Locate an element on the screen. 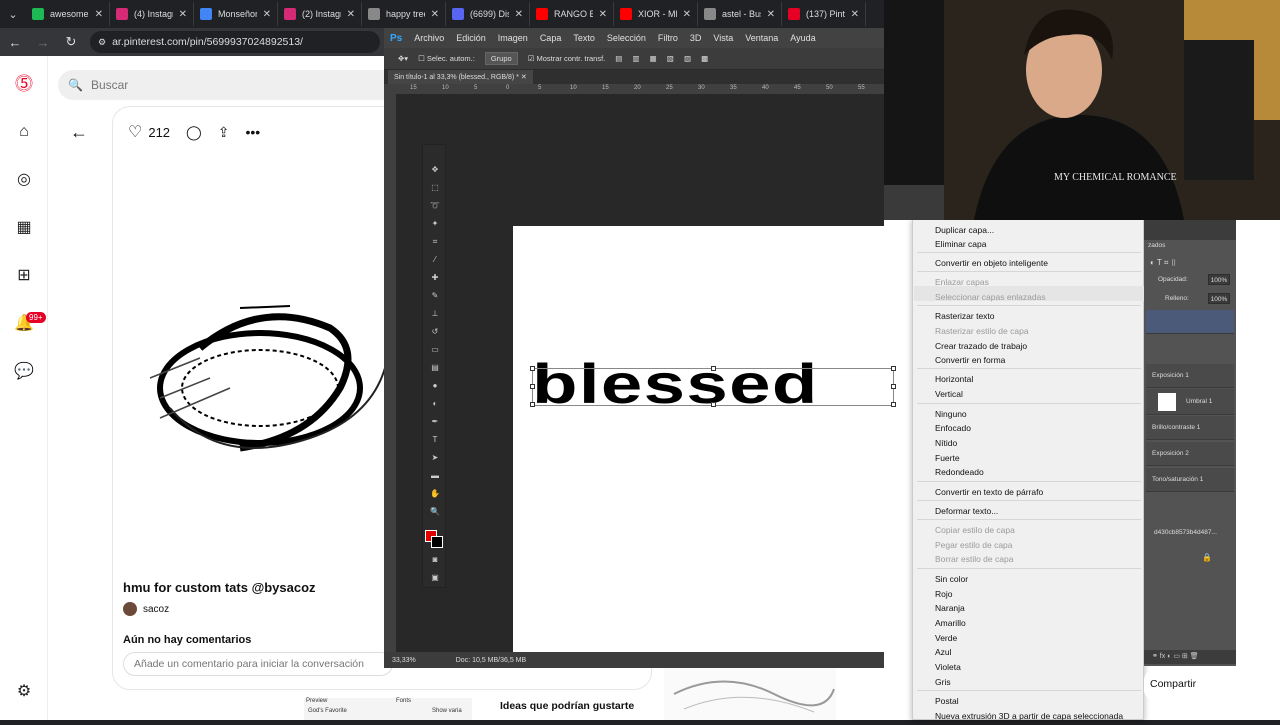 The image size is (1280, 725). layer-row: Brillo/contraste 1 is located at coordinates (1190, 428).